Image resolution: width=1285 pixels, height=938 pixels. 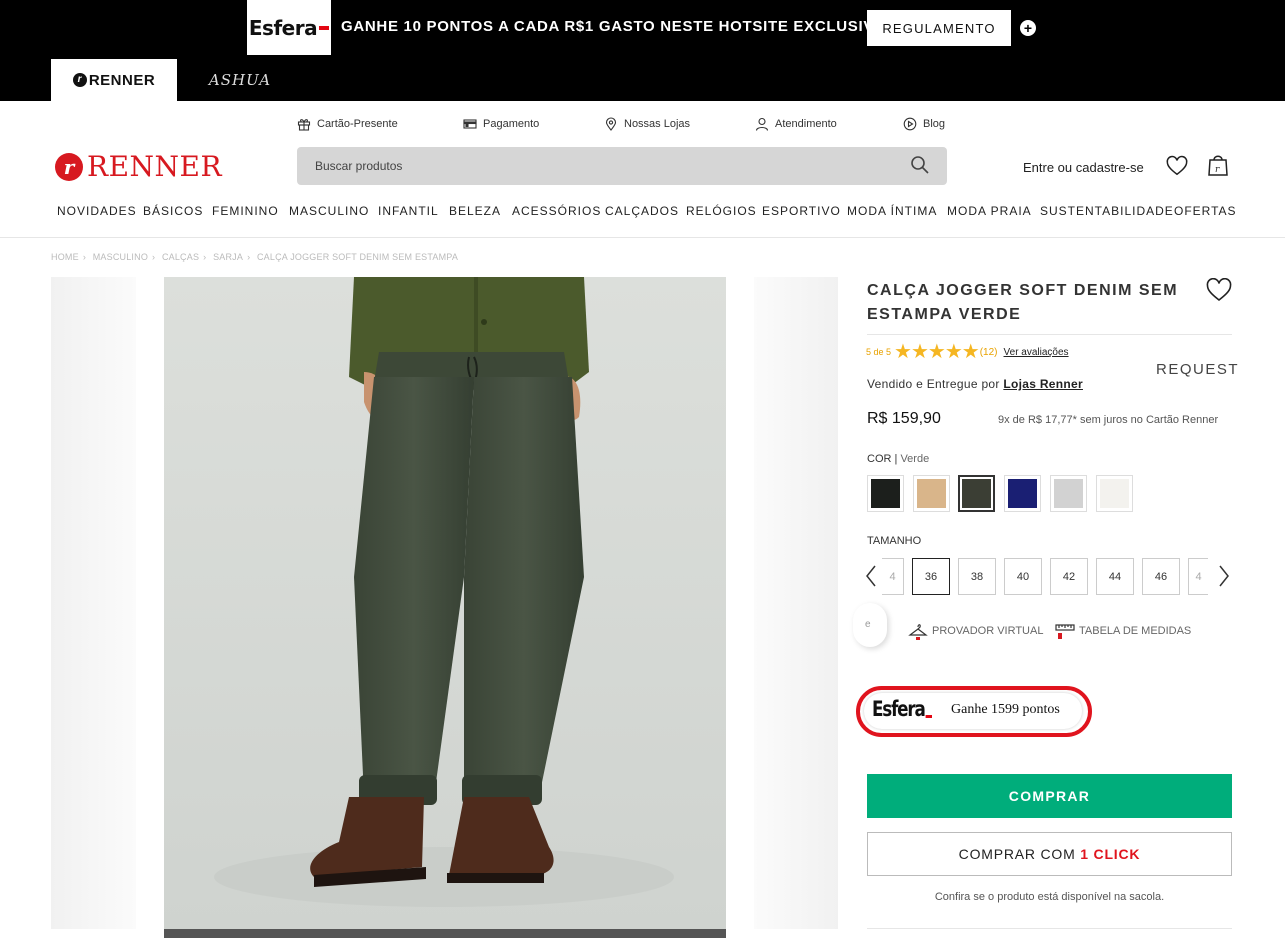 What do you see at coordinates (642, 237) in the screenshot?
I see `header-divider` at bounding box center [642, 237].